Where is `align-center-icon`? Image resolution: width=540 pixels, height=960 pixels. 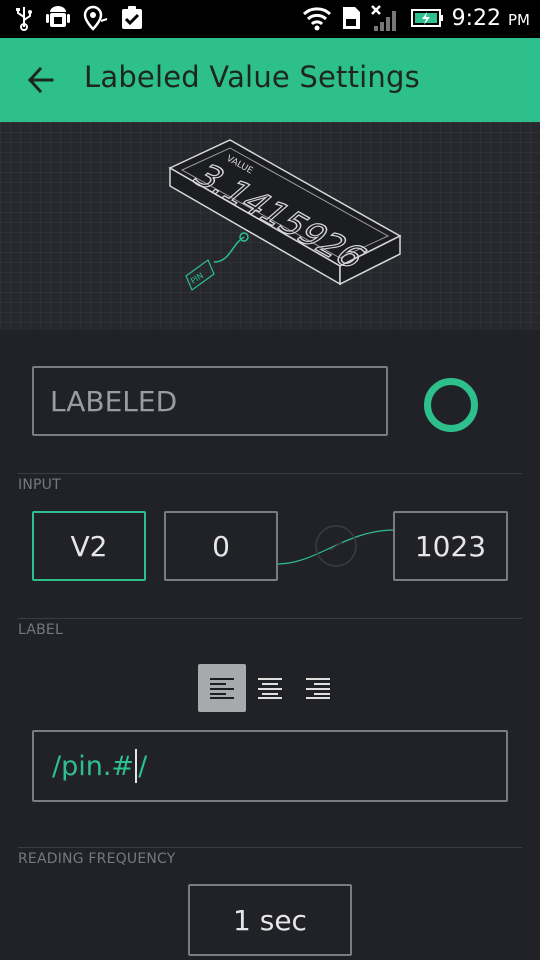 align-center-icon is located at coordinates (270, 688).